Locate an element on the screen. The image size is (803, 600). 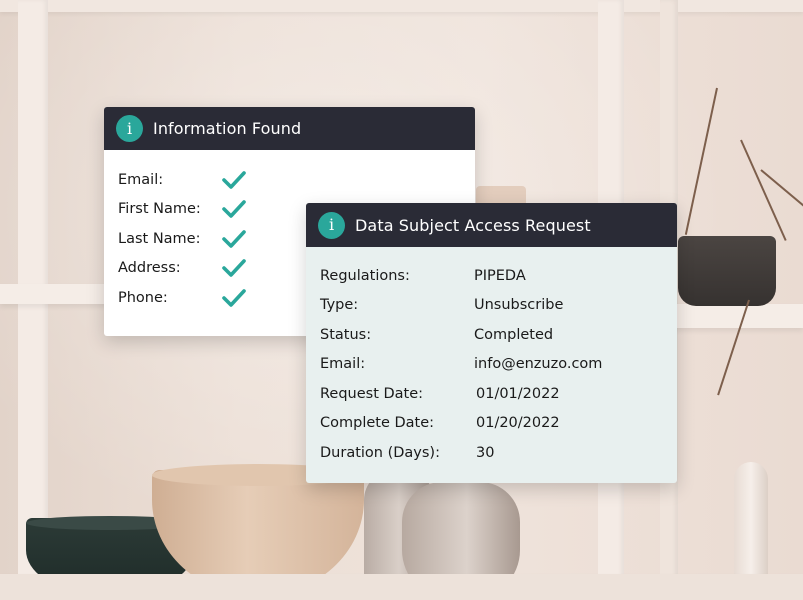
found-label: First Name: is located at coordinates (159, 209).